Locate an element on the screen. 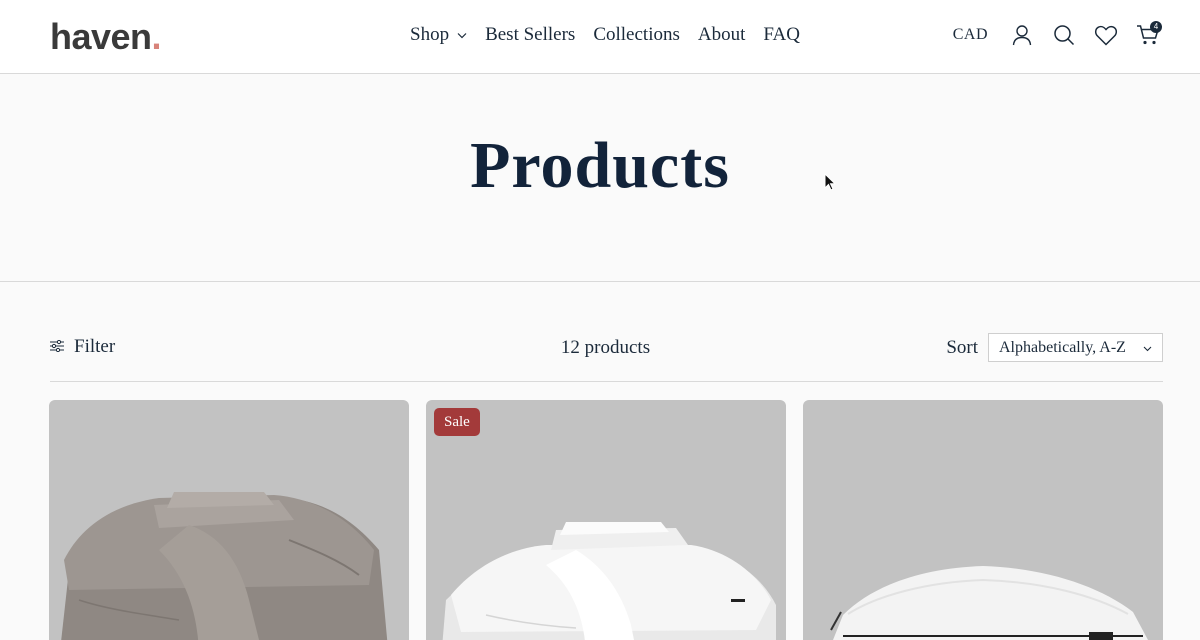 The height and width of the screenshot is (640, 1200). header-actions: CAD 4 is located at coordinates (1057, 34).